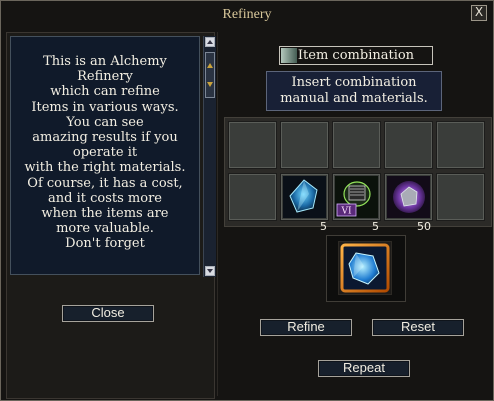 This screenshot has height=401, width=494. What do you see at coordinates (105, 61) in the screenshot?
I see `description-line: This is an Alchemy` at bounding box center [105, 61].